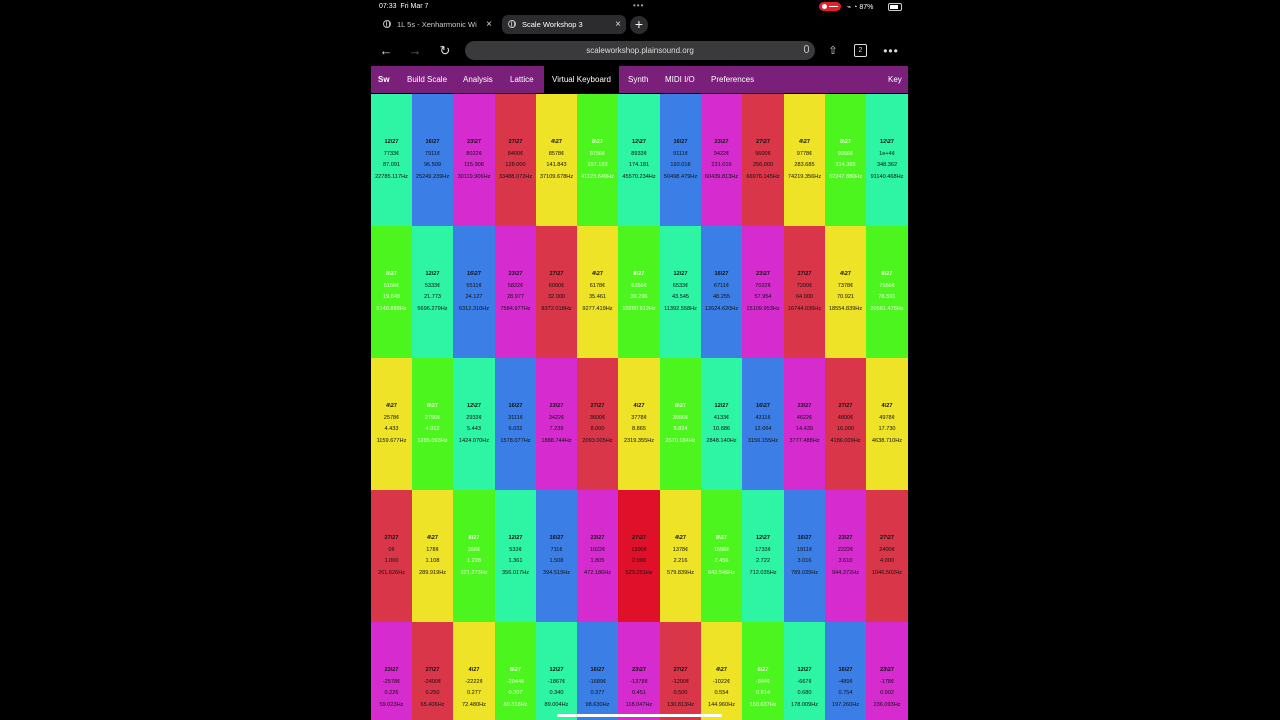  I want to click on keyboard-key: 27\27 2400¢ 4.000 1046.502Hz, so click(887, 556).